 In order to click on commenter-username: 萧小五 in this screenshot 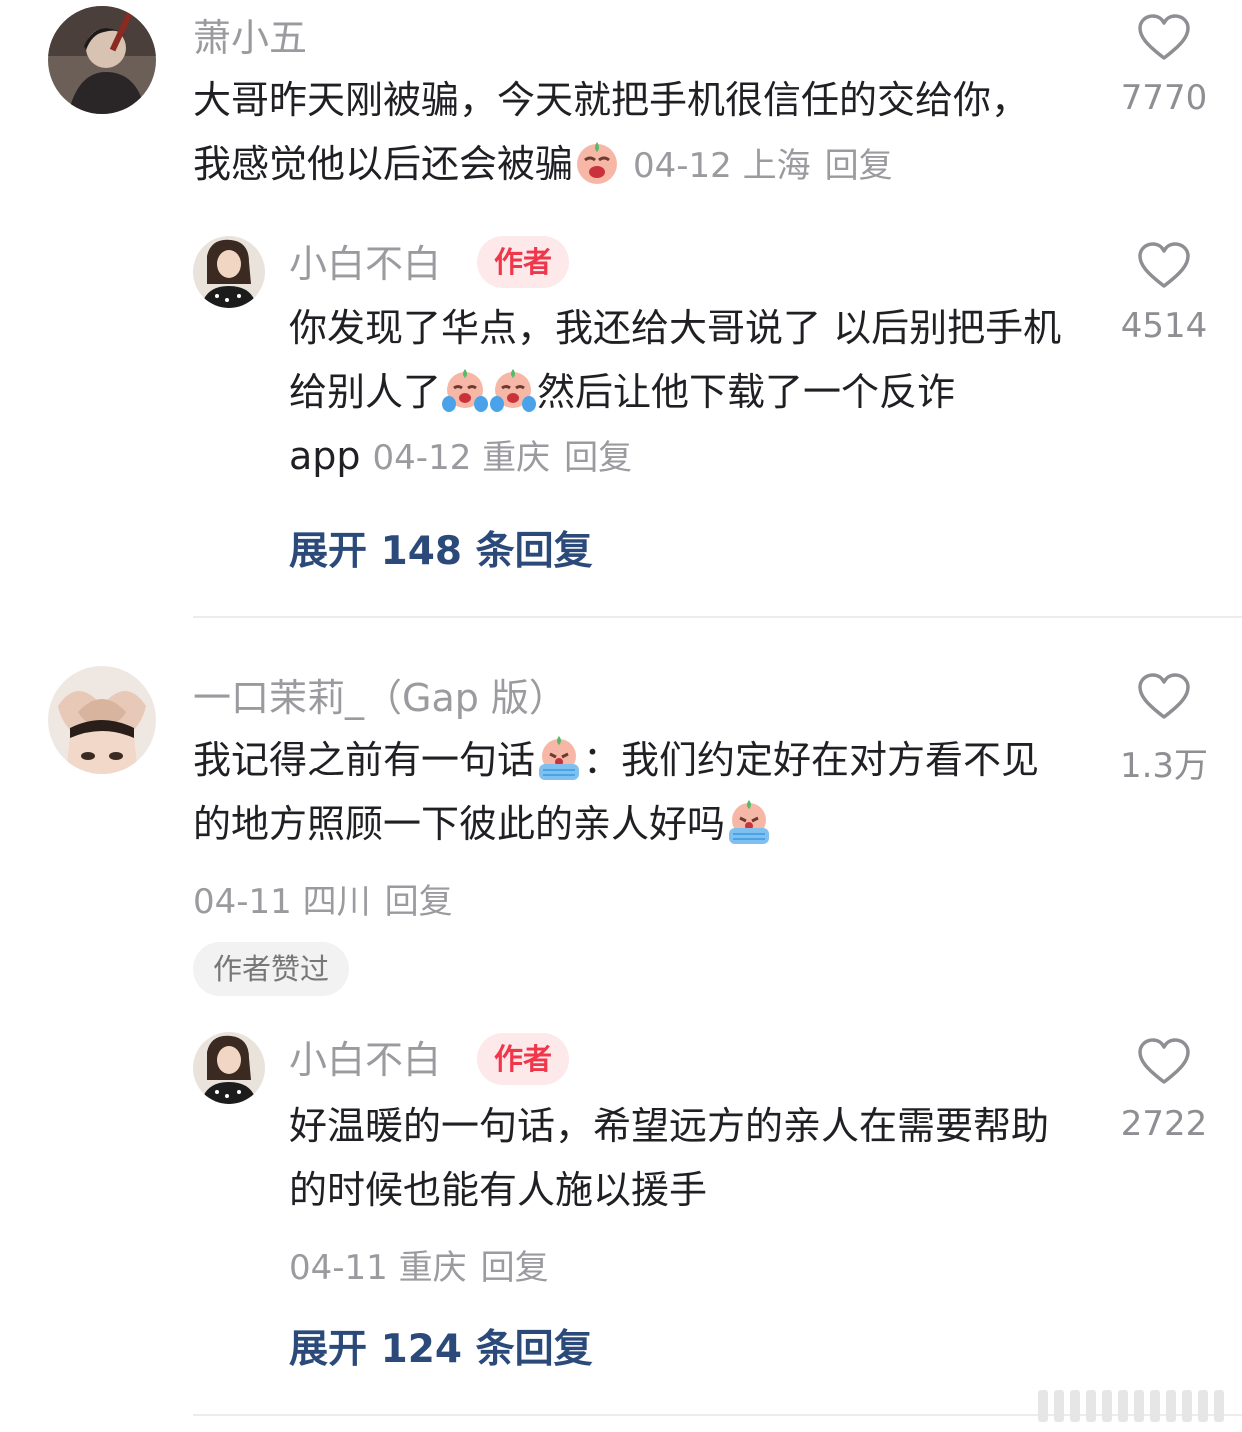, I will do `click(250, 38)`.